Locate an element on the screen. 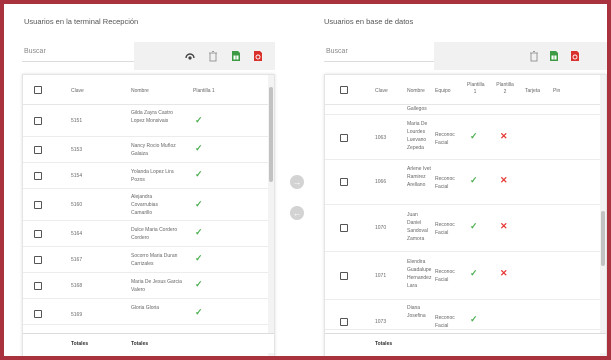  right-col-clave: Clave is located at coordinates (381, 91).